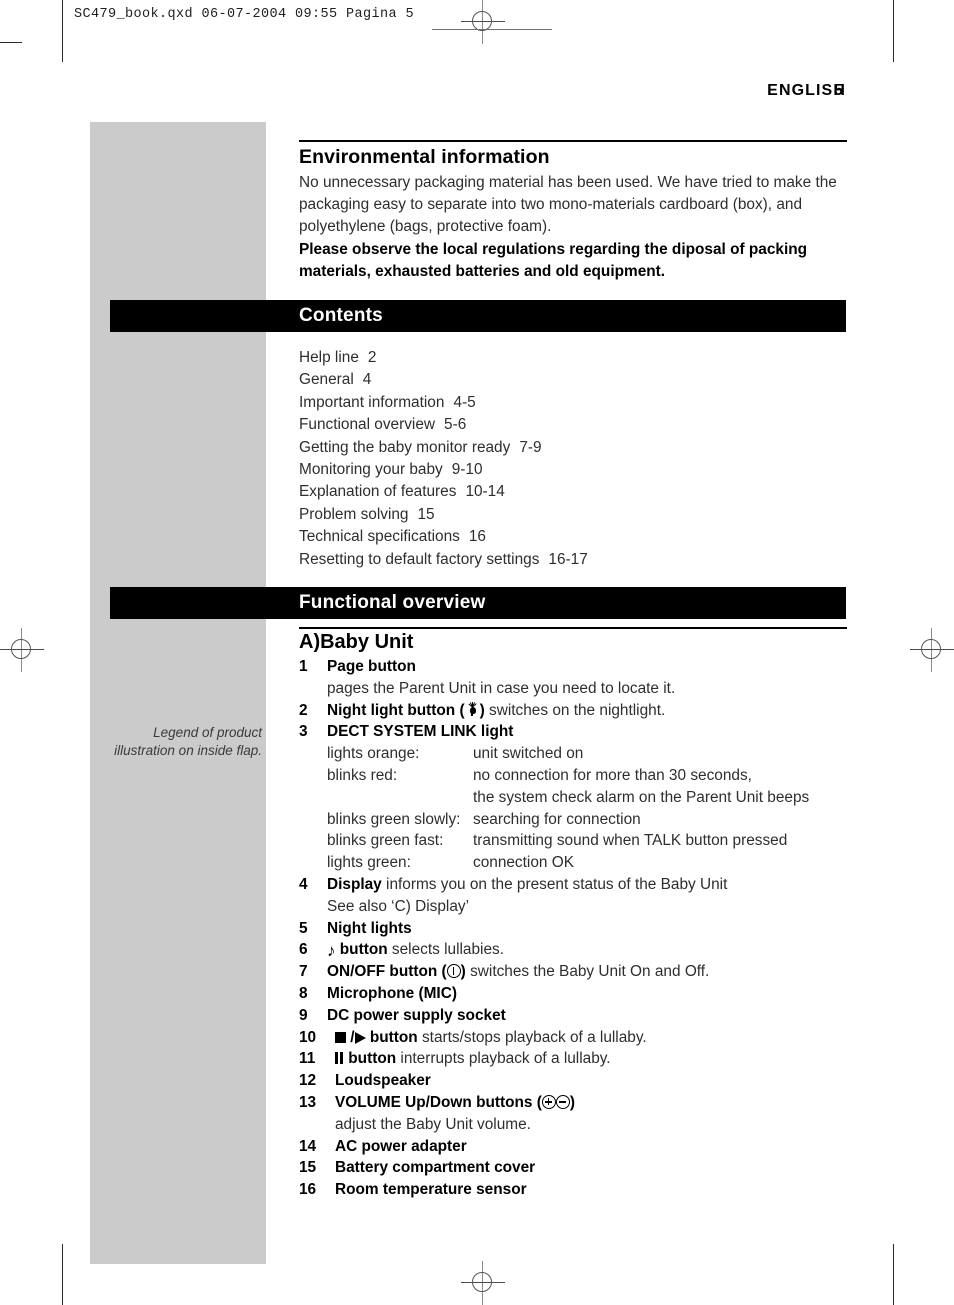 The height and width of the screenshot is (1305, 954). What do you see at coordinates (572, 1102) in the screenshot?
I see `feature-label-suffix: )` at bounding box center [572, 1102].